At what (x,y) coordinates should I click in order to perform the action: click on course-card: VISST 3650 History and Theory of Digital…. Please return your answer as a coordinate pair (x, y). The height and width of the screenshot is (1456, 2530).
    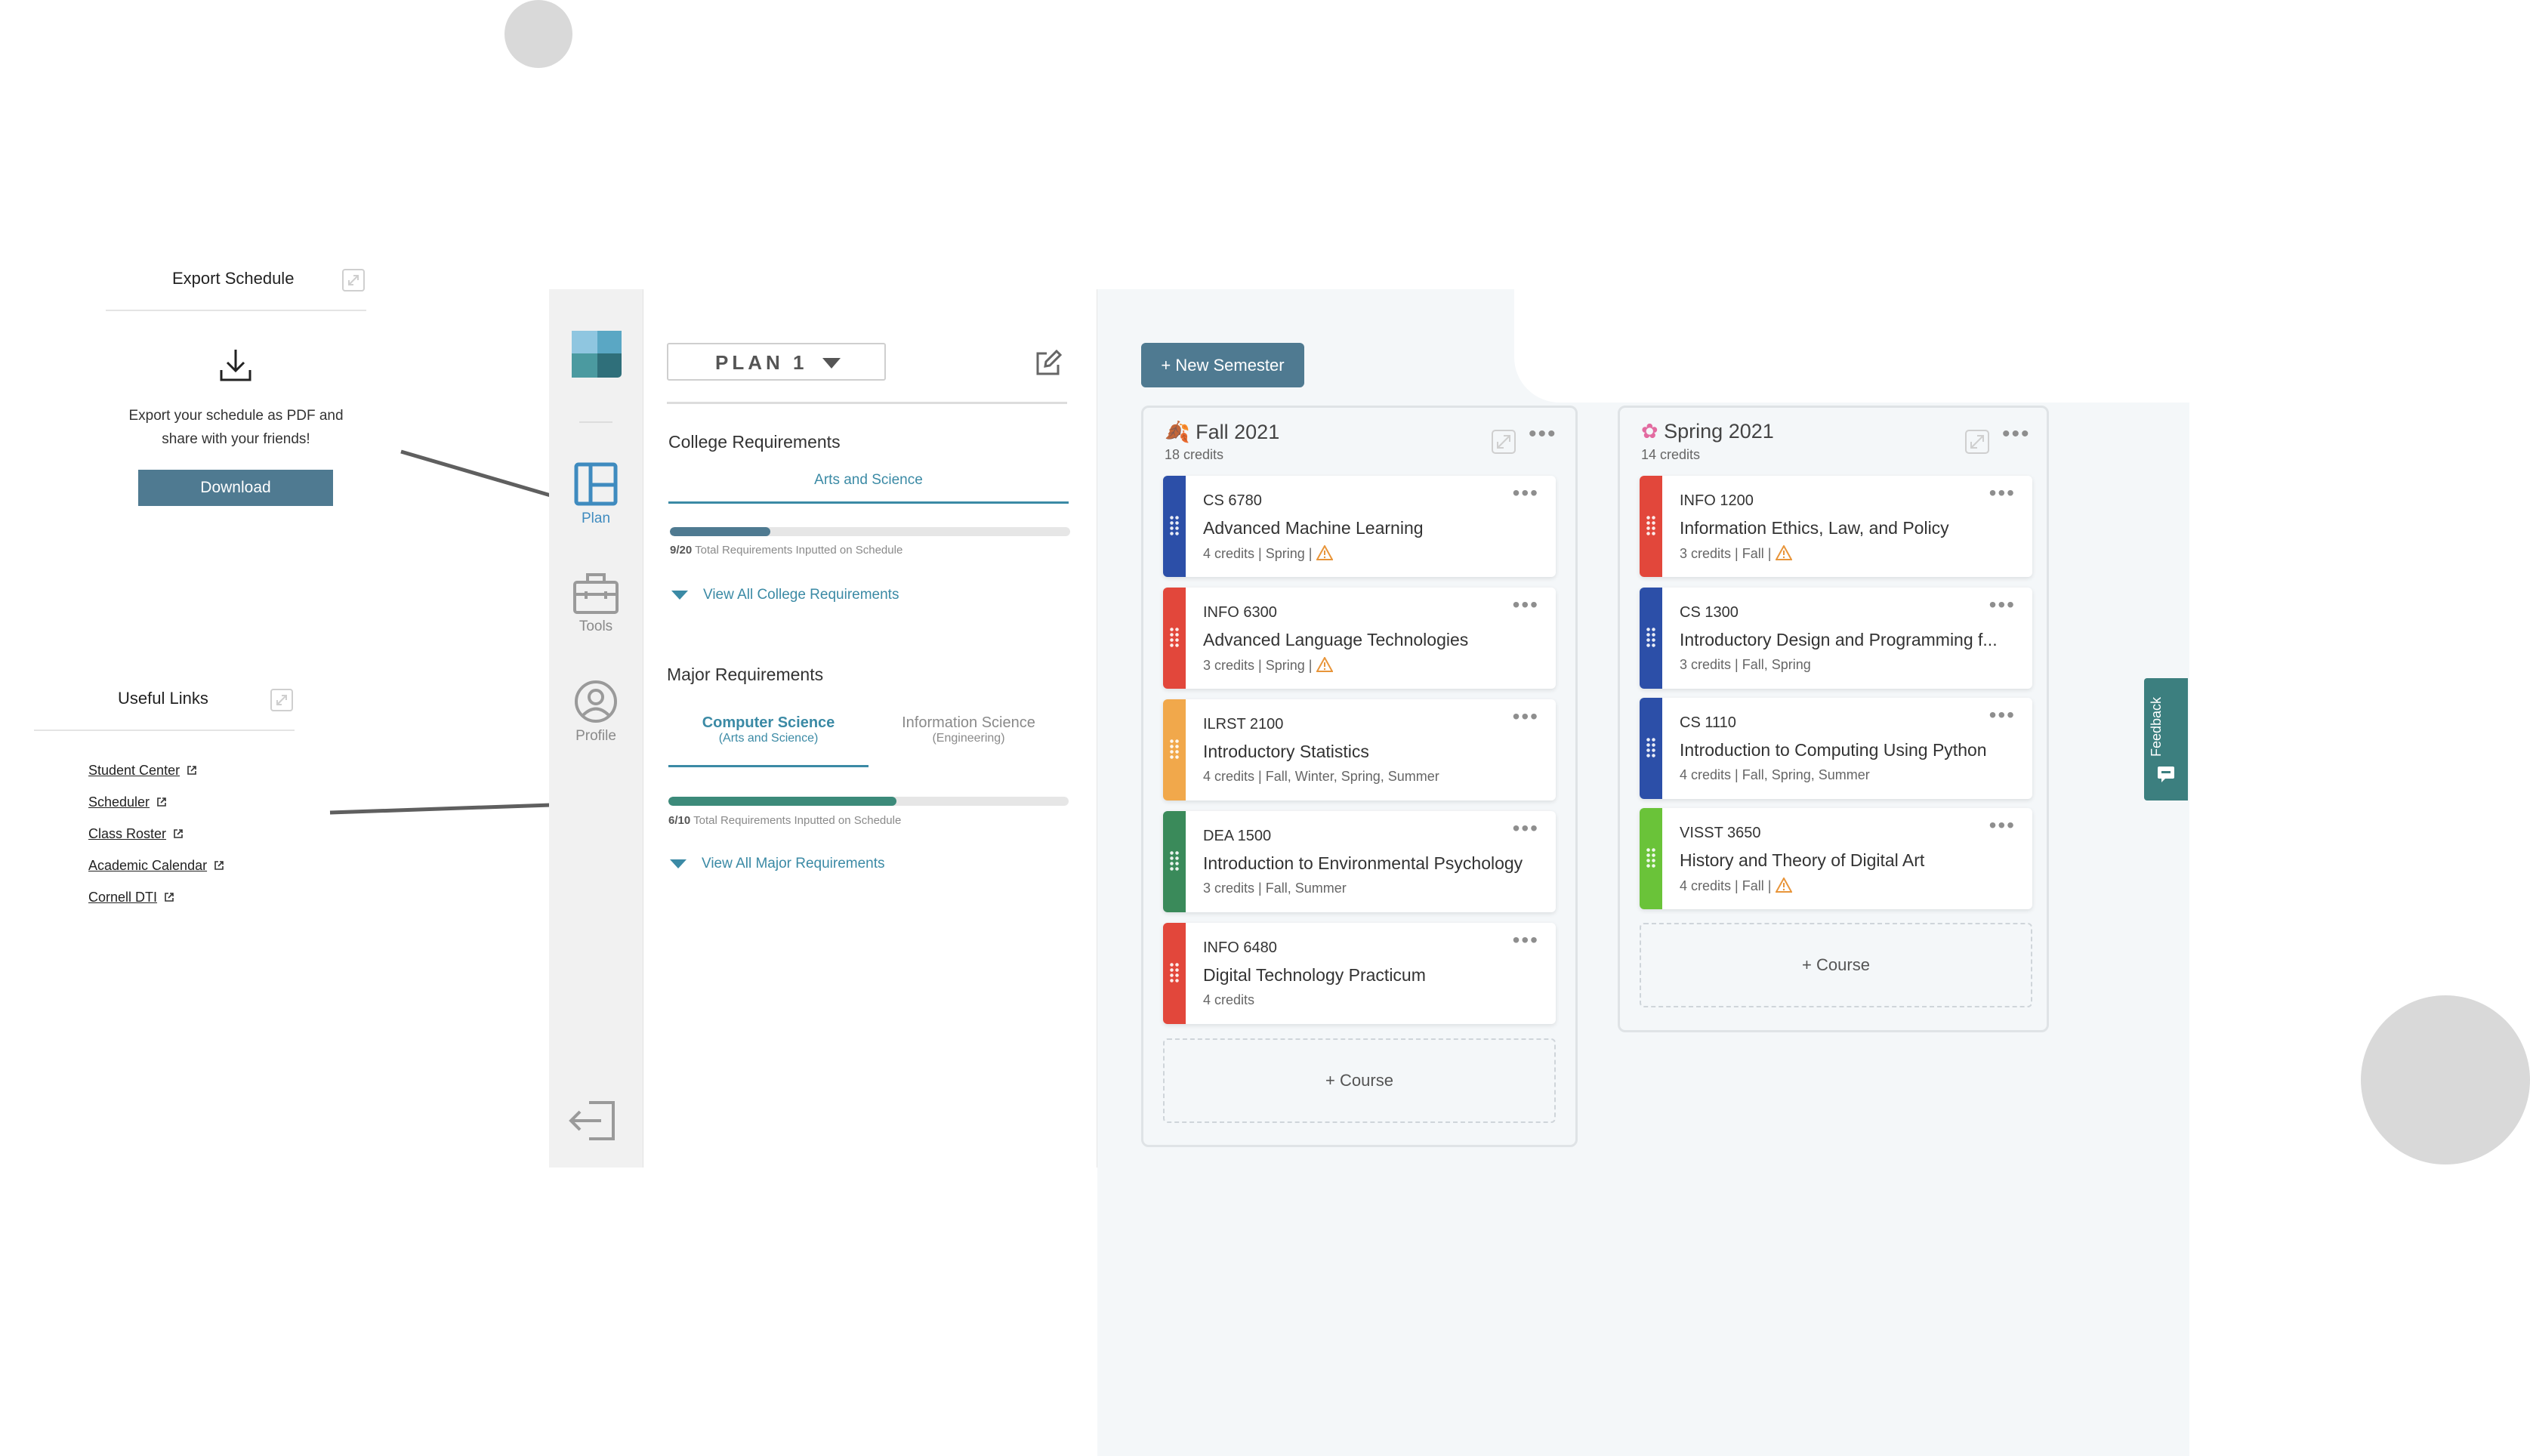
    Looking at the image, I should click on (1836, 858).